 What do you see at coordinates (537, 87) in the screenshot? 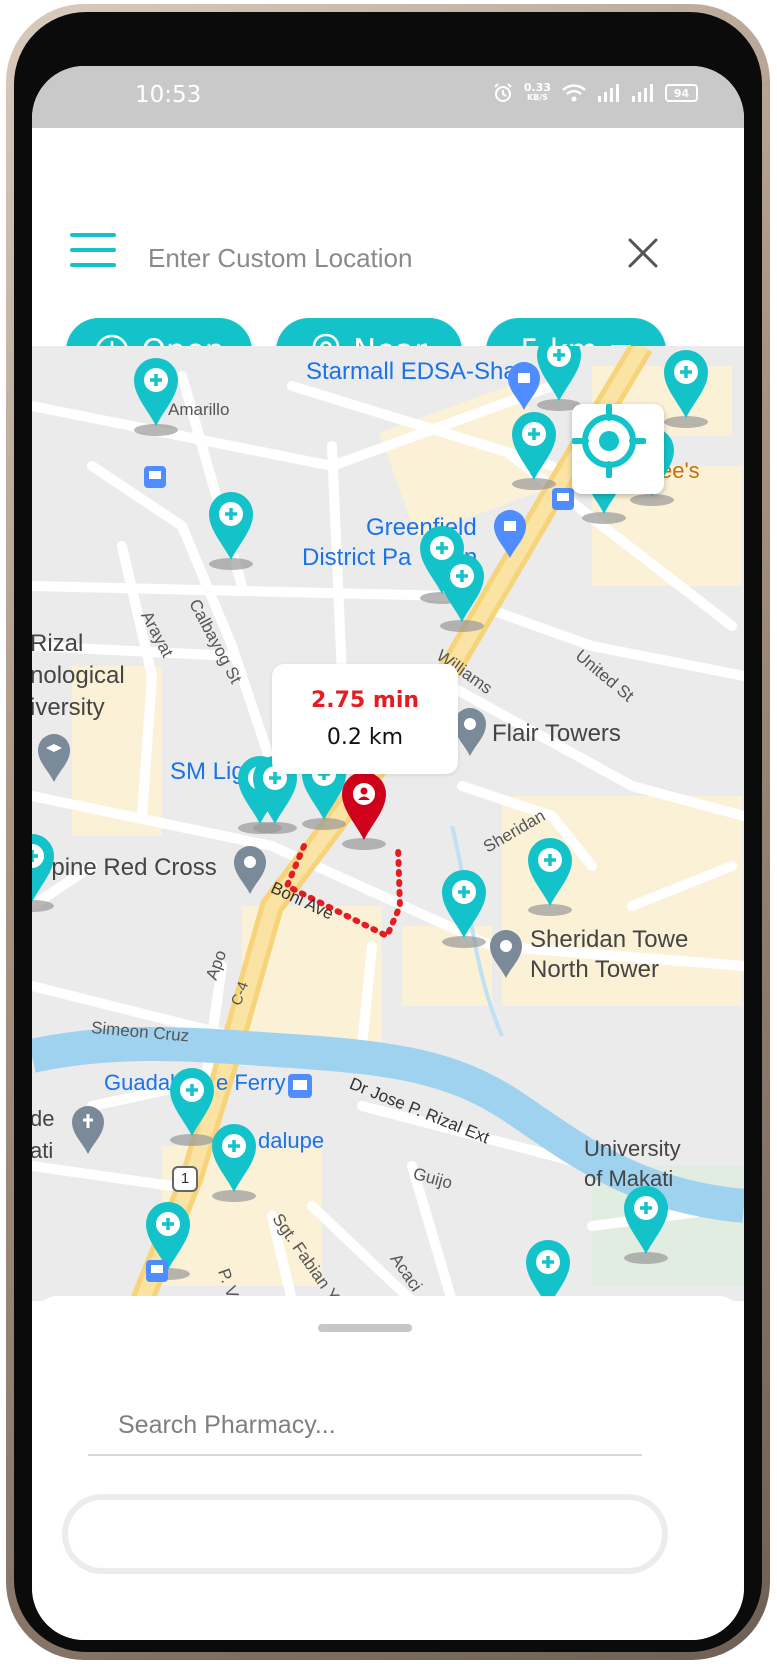
I see `net-speed-value: 0.33` at bounding box center [537, 87].